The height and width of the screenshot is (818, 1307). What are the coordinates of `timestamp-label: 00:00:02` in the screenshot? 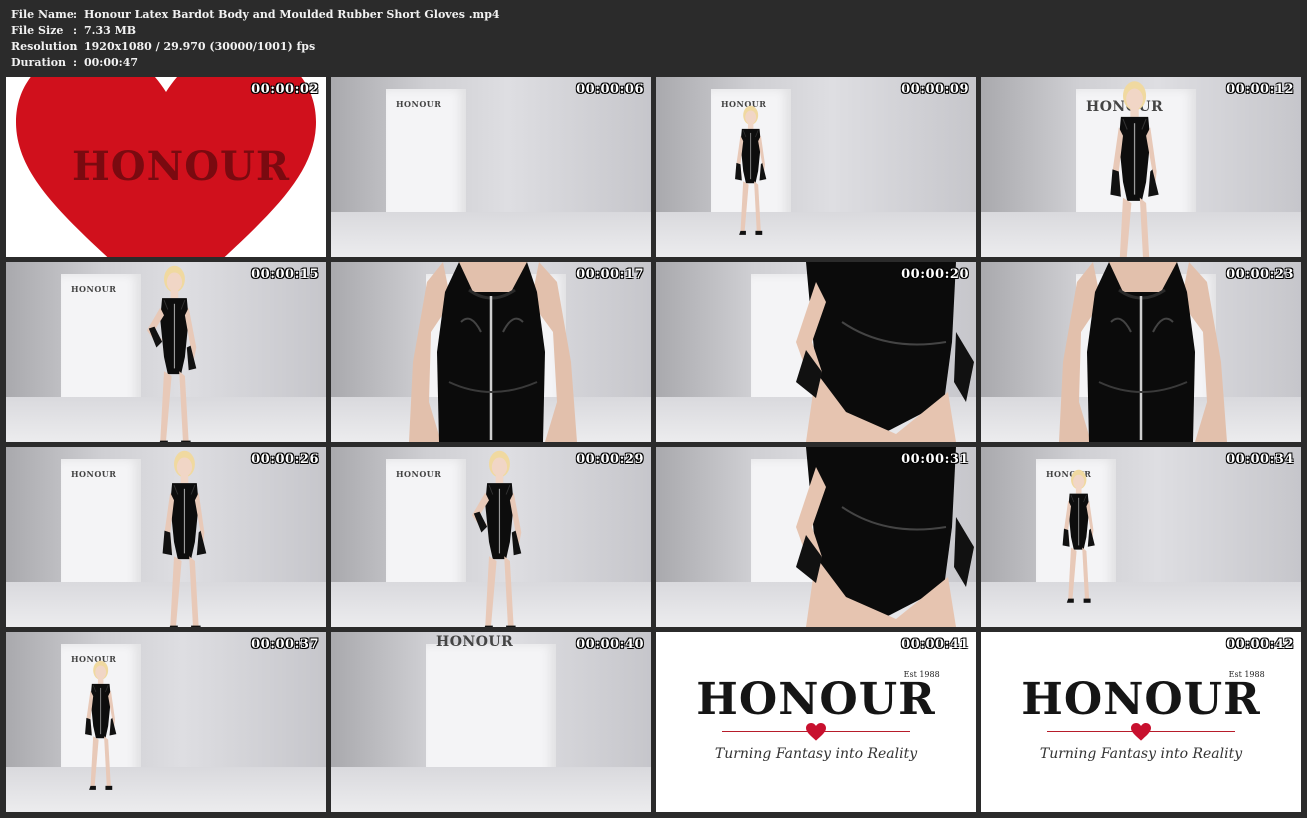 It's located at (285, 89).